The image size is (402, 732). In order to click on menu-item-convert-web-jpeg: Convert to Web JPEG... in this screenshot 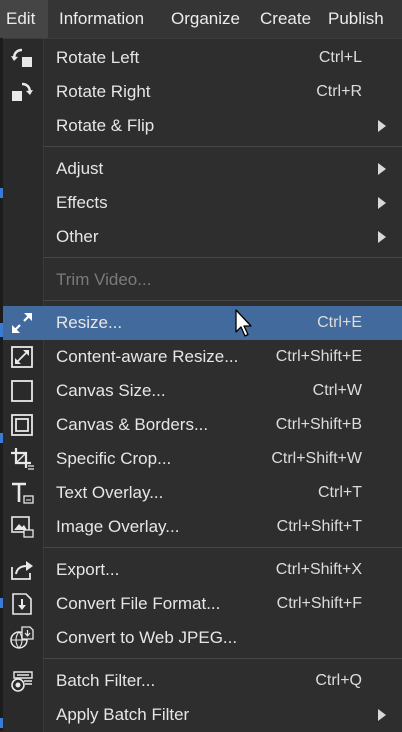, I will do `click(202, 638)`.